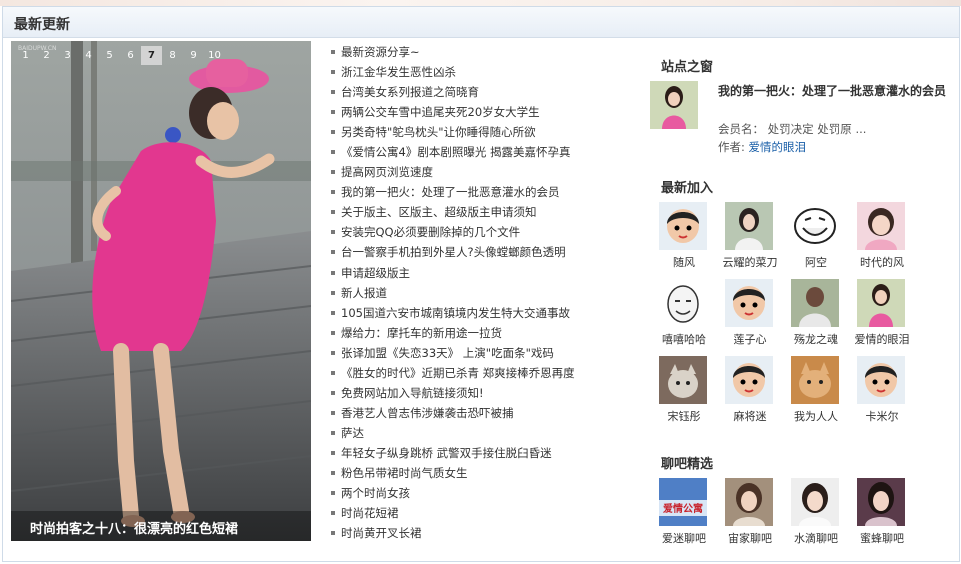 This screenshot has width=961, height=564. I want to click on slide-caption-bar: 时尚拍客之十八：很漂亮的红色短裙, so click(161, 526).